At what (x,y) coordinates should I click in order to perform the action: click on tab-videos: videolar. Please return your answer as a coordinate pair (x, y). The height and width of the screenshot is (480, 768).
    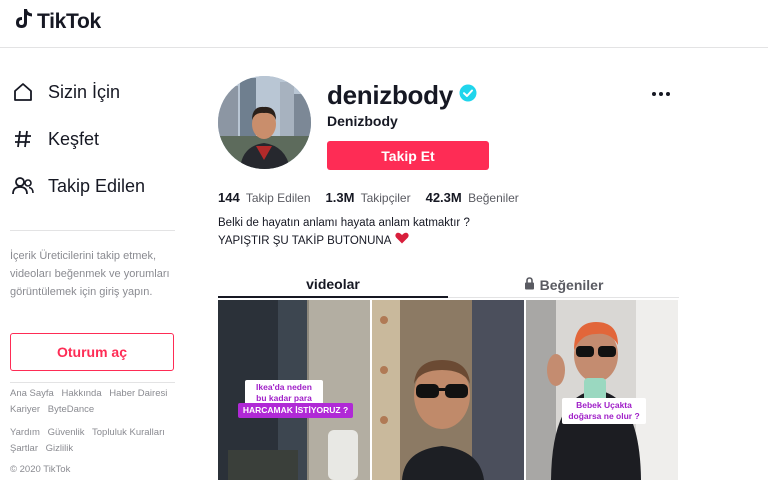
    Looking at the image, I should click on (333, 285).